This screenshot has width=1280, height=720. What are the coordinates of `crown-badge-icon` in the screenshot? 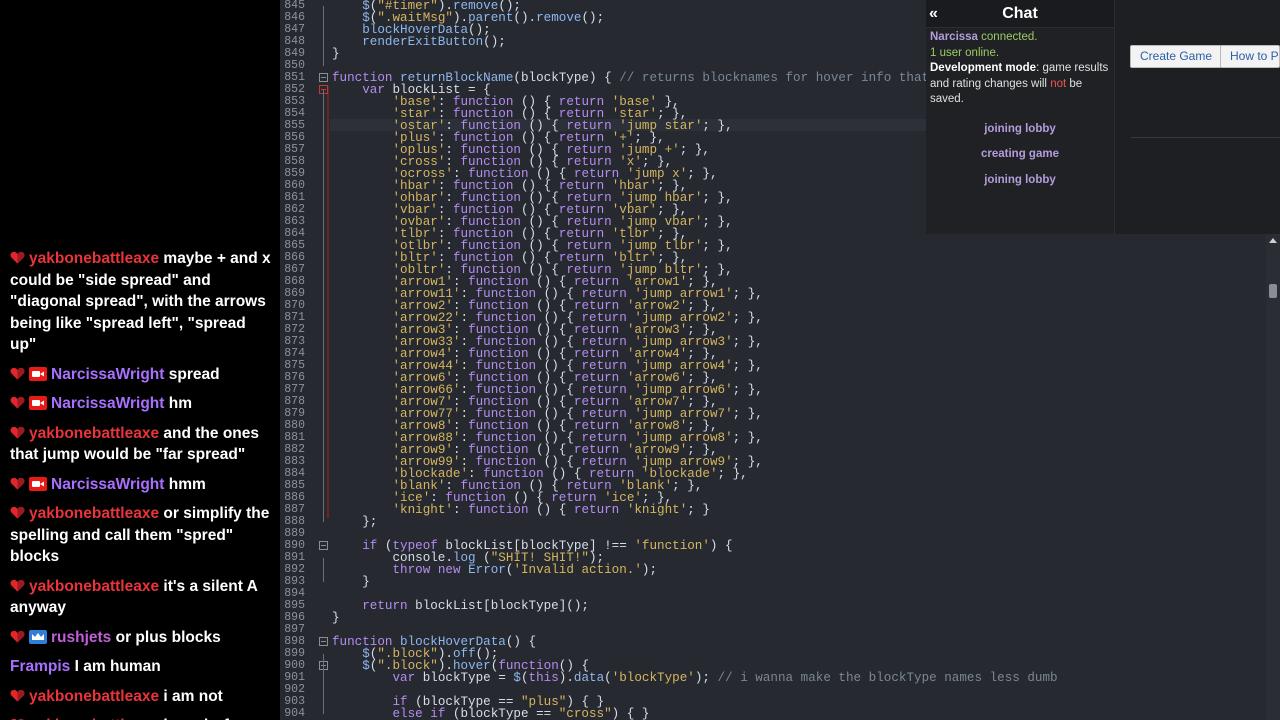 It's located at (38, 636).